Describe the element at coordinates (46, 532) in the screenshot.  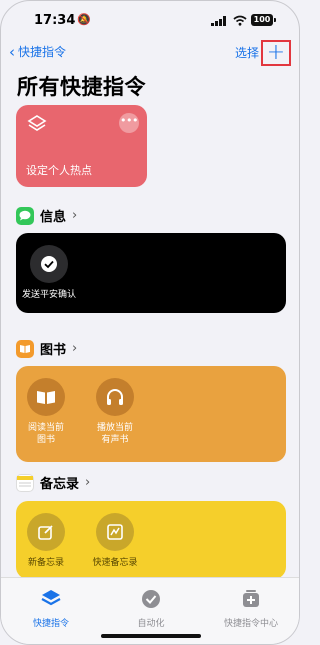
I see `compose-icon` at that location.